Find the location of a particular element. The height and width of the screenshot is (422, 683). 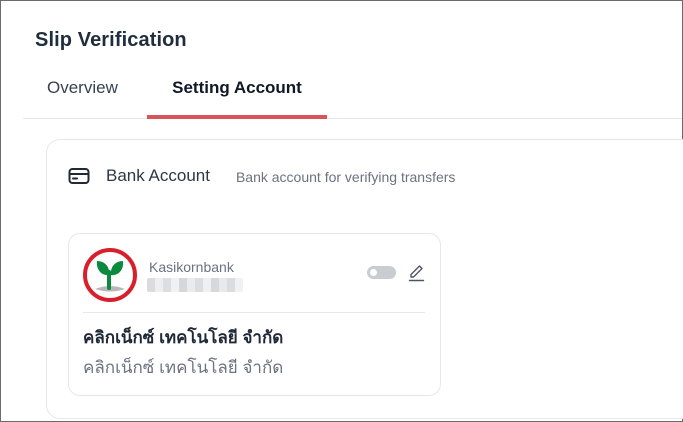

panel-title: Bank Account is located at coordinates (158, 175).